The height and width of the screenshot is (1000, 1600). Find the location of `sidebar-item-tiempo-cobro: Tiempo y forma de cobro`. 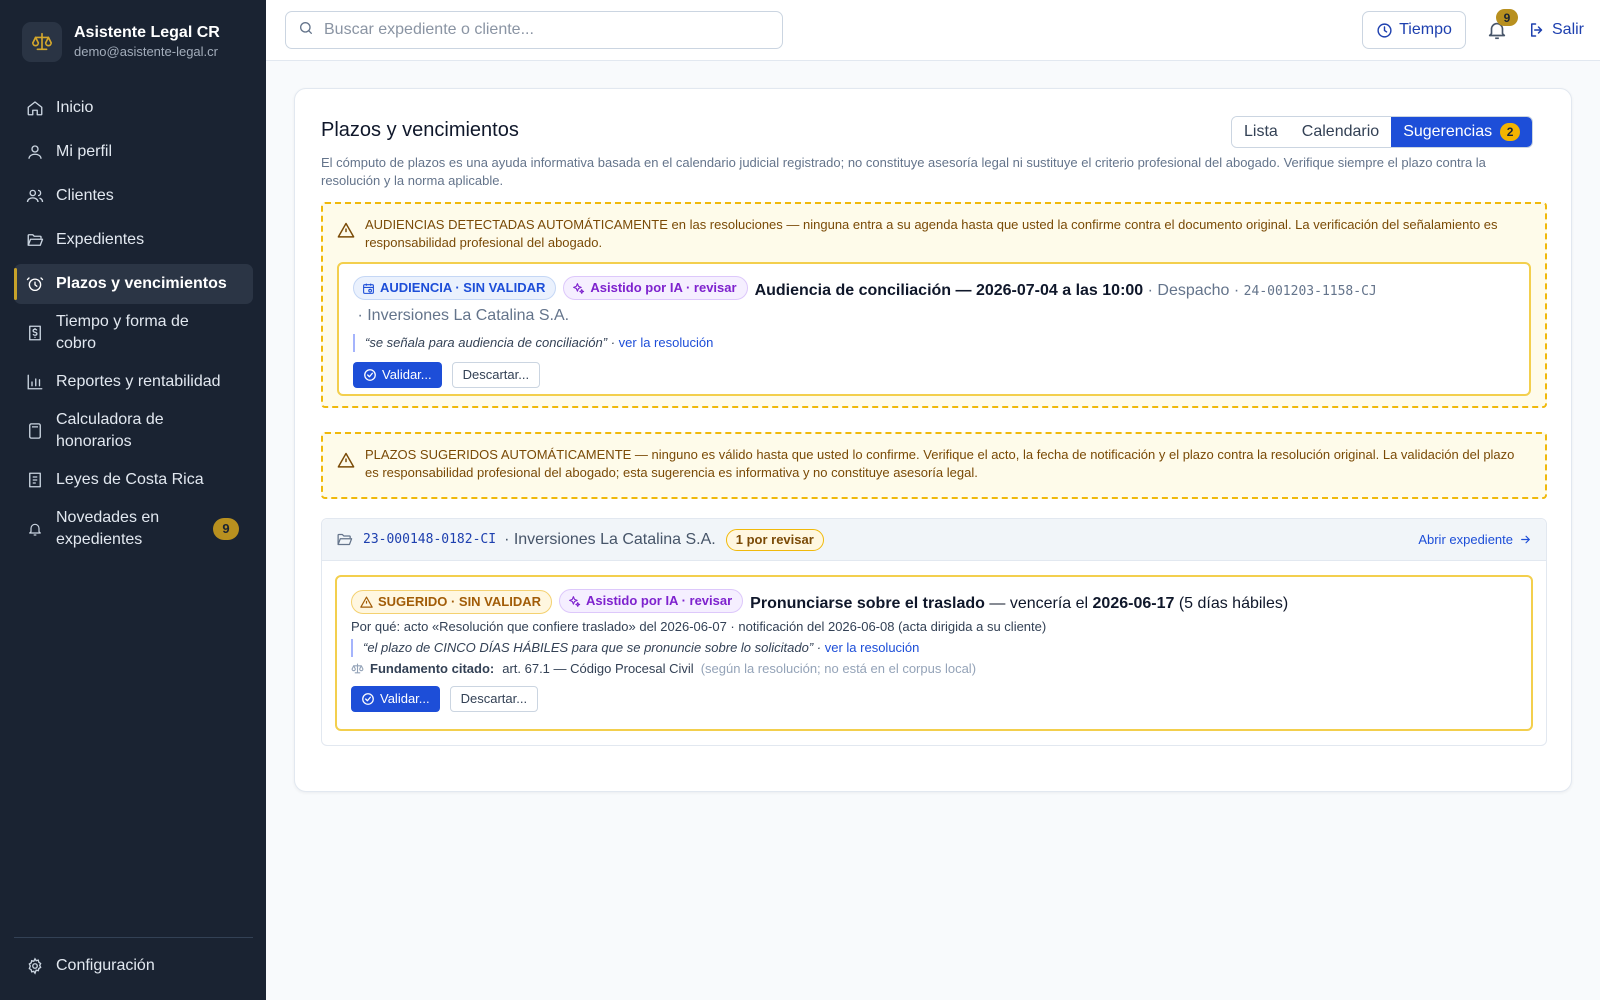

sidebar-item-tiempo-cobro: Tiempo y forma de cobro is located at coordinates (133, 333).